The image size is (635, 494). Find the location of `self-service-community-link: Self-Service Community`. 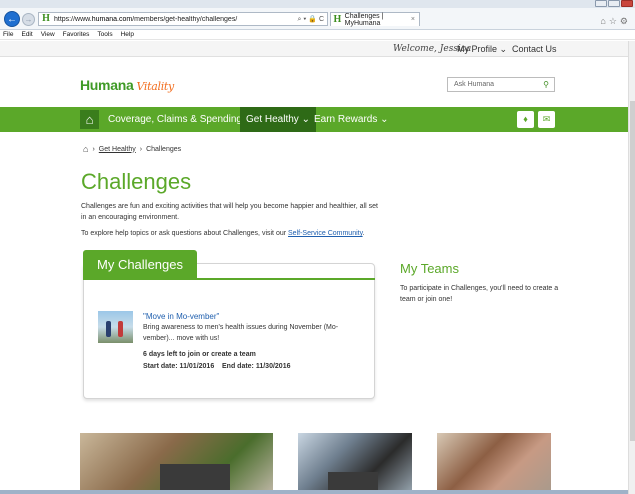

self-service-community-link: Self-Service Community is located at coordinates (325, 233).